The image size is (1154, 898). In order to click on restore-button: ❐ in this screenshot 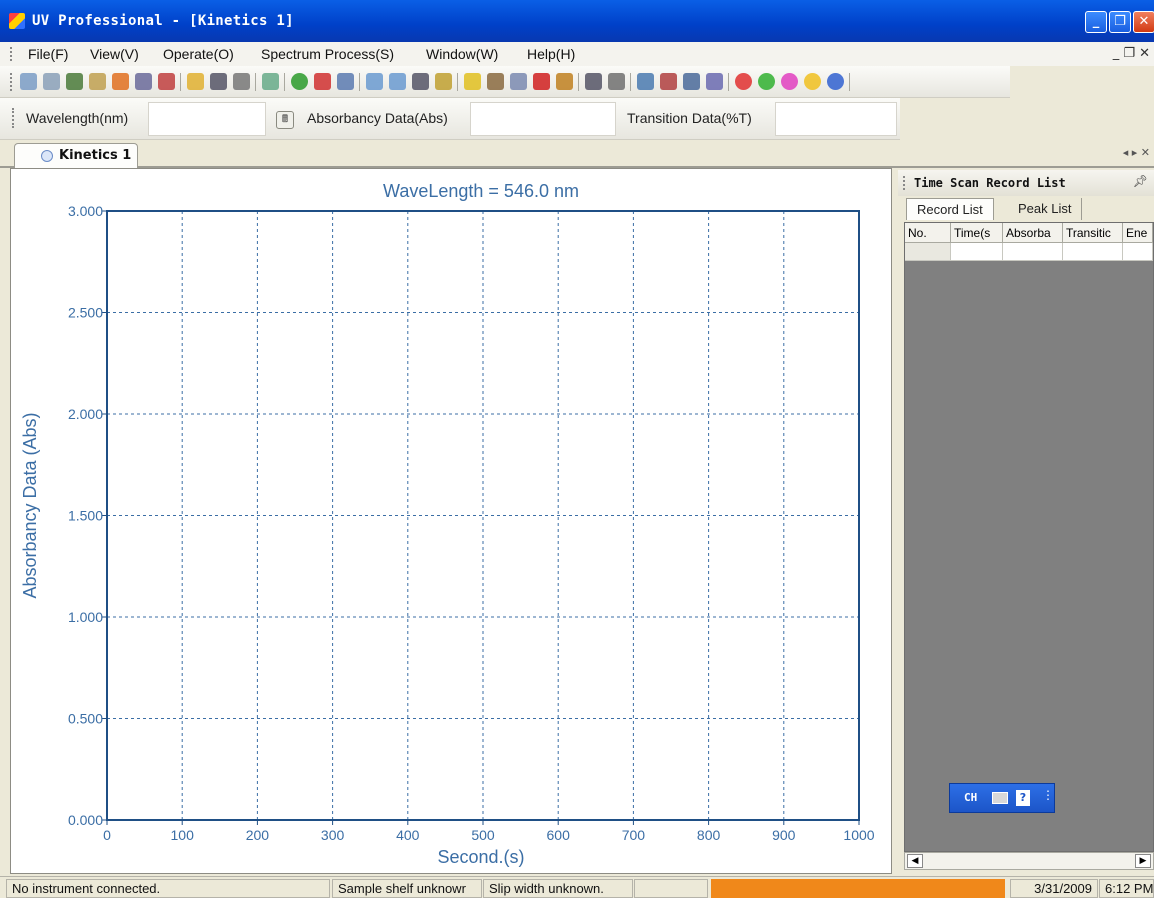, I will do `click(1120, 22)`.